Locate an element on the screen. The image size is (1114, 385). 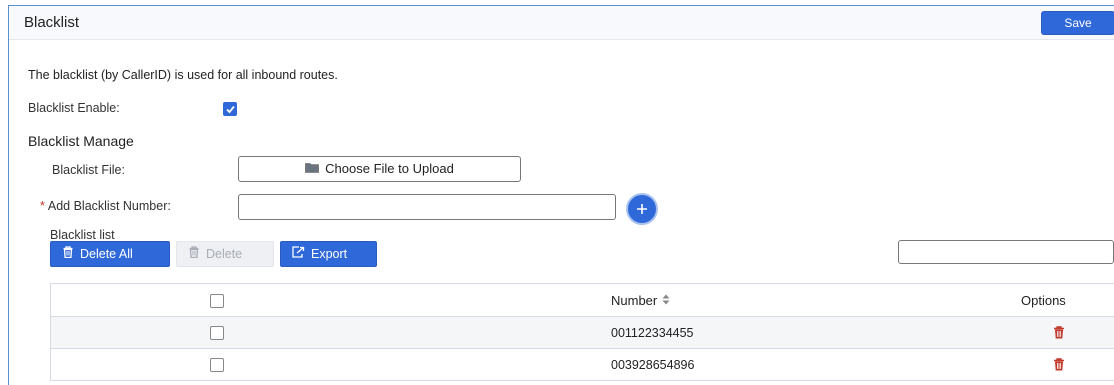
sort-icon is located at coordinates (666, 300).